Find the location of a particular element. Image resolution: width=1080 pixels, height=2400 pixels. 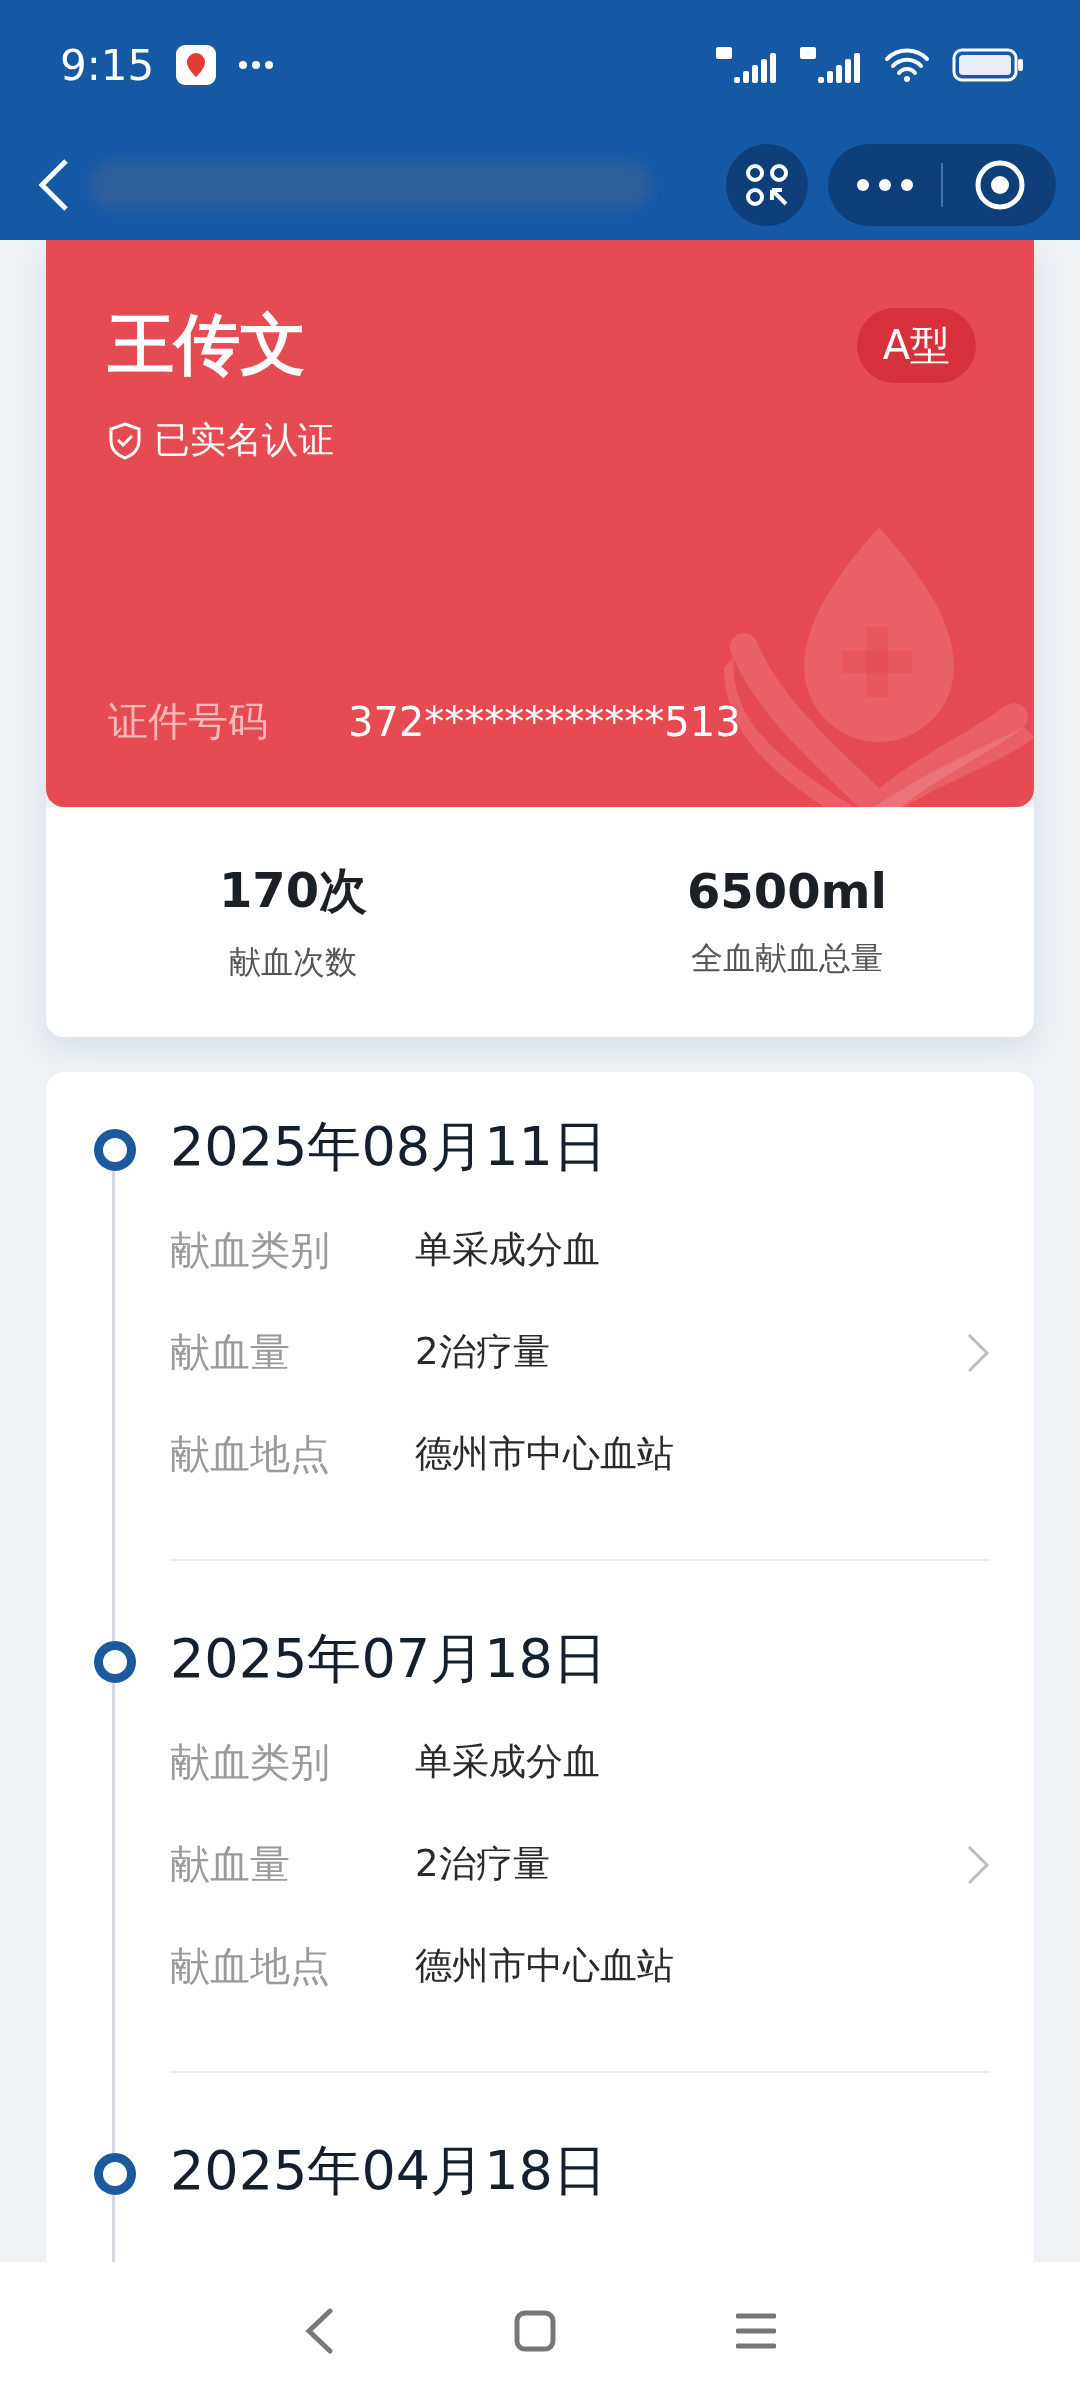

wifi-icon is located at coordinates (907, 65).